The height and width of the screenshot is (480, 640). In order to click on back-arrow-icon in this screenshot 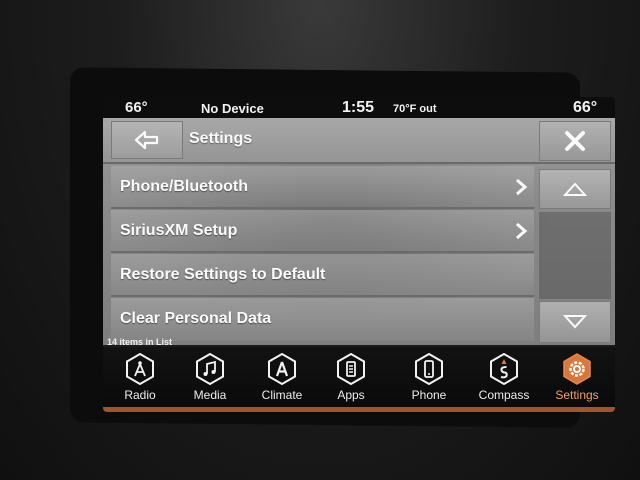, I will do `click(146, 140)`.